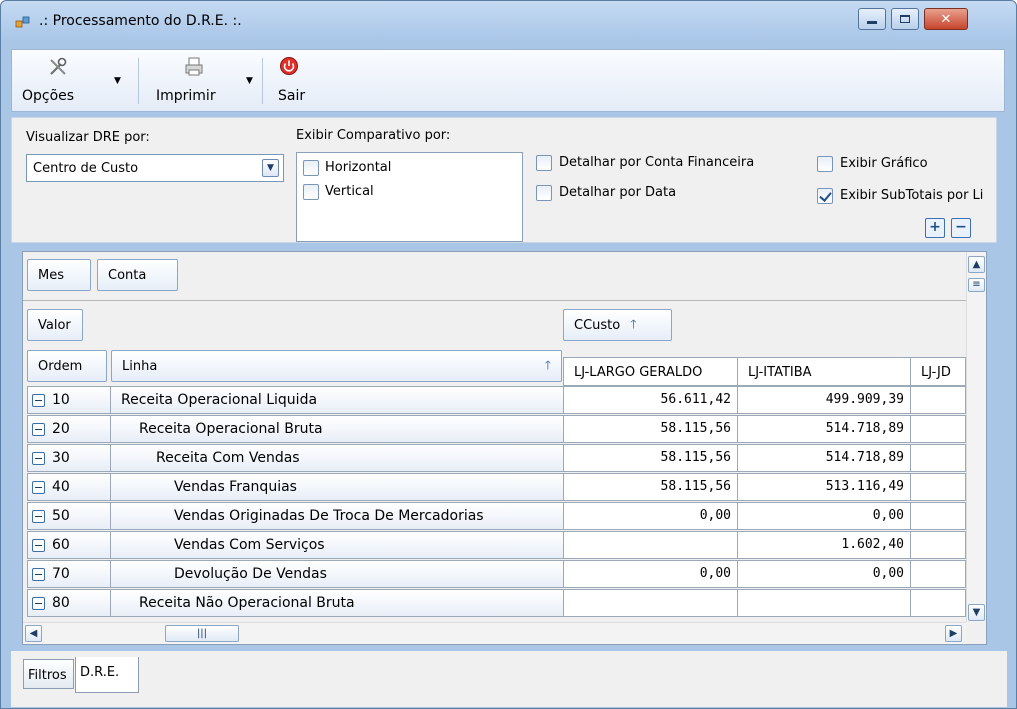 The width and height of the screenshot is (1017, 709). What do you see at coordinates (55, 325) in the screenshot?
I see `field-valor: Valor` at bounding box center [55, 325].